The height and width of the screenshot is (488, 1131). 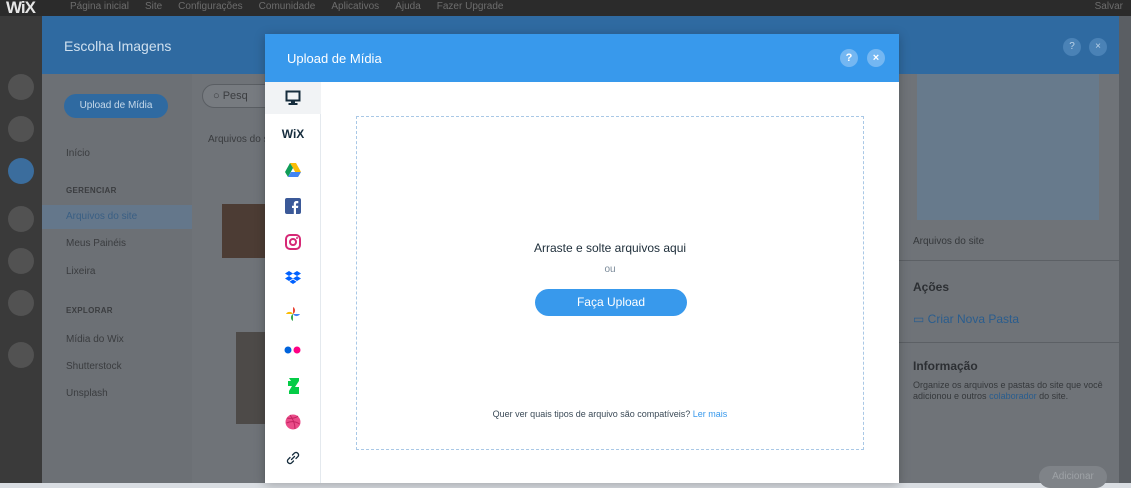 I want to click on dribbble-icon, so click(x=293, y=422).